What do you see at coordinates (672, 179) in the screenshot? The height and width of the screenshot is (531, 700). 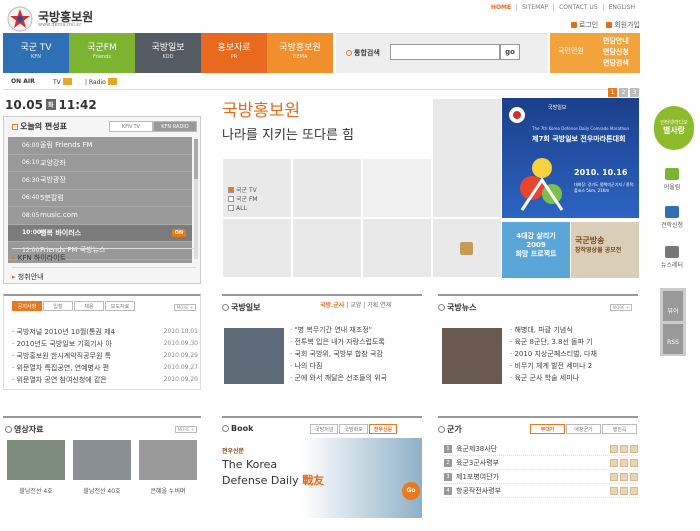 I see `sidebar-item-eoullim: 어울림` at bounding box center [672, 179].